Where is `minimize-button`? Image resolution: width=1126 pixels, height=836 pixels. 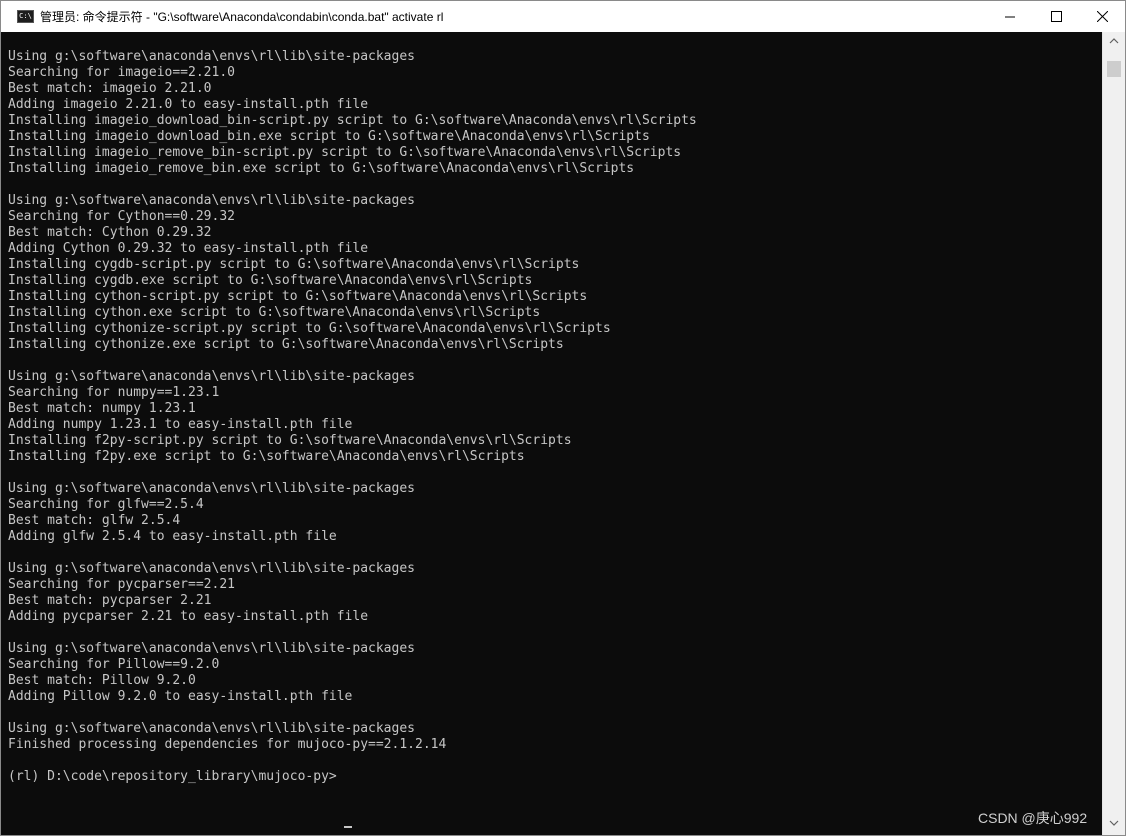
minimize-button is located at coordinates (1010, 16).